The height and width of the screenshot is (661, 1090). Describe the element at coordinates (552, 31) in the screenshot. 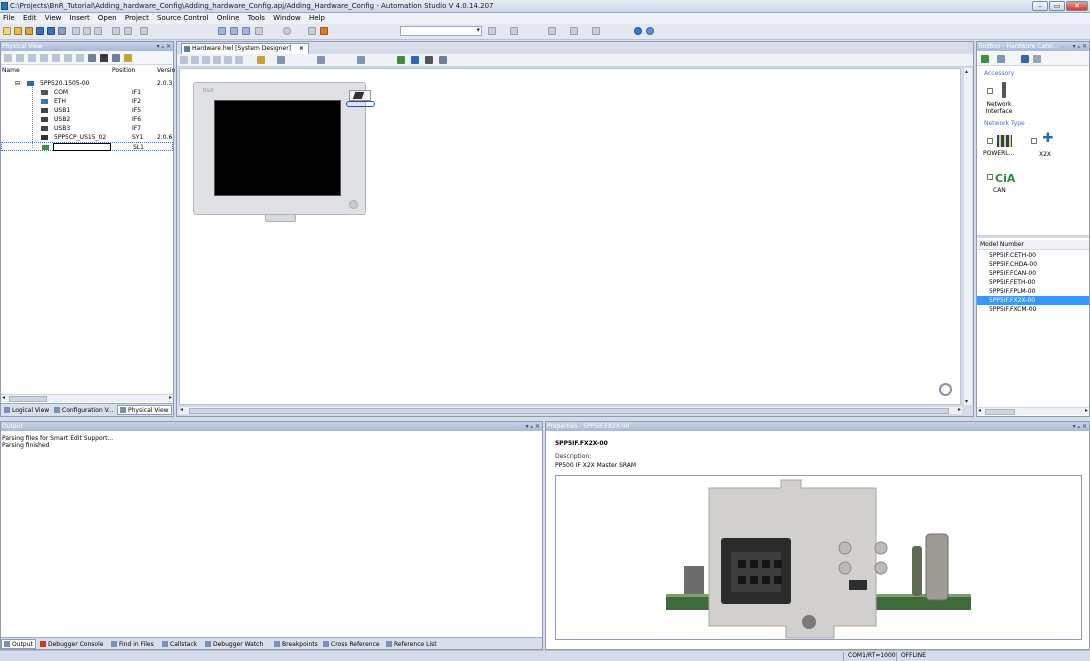

I see `step-icon` at that location.